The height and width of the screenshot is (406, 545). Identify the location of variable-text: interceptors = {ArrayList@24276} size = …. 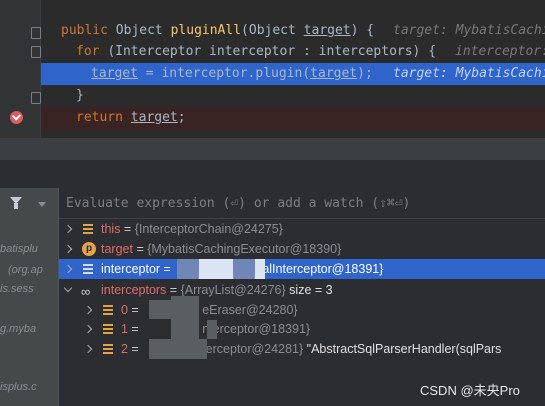
(217, 290).